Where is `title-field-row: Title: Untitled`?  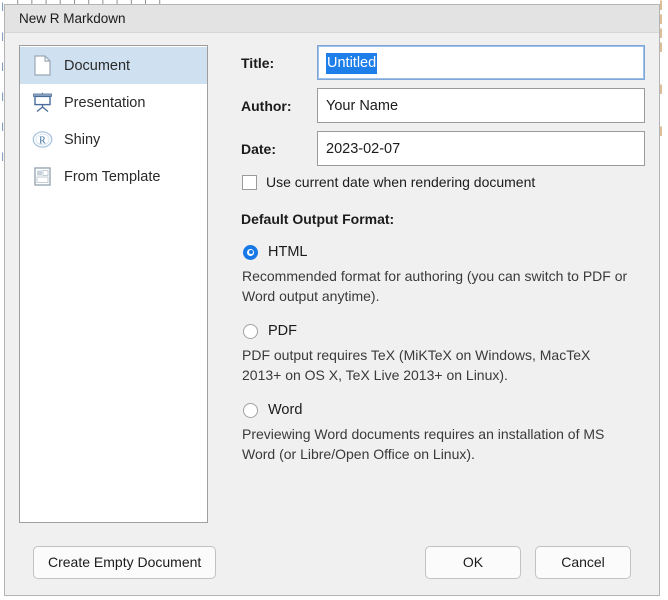
title-field-row: Title: Untitled is located at coordinates (443, 62).